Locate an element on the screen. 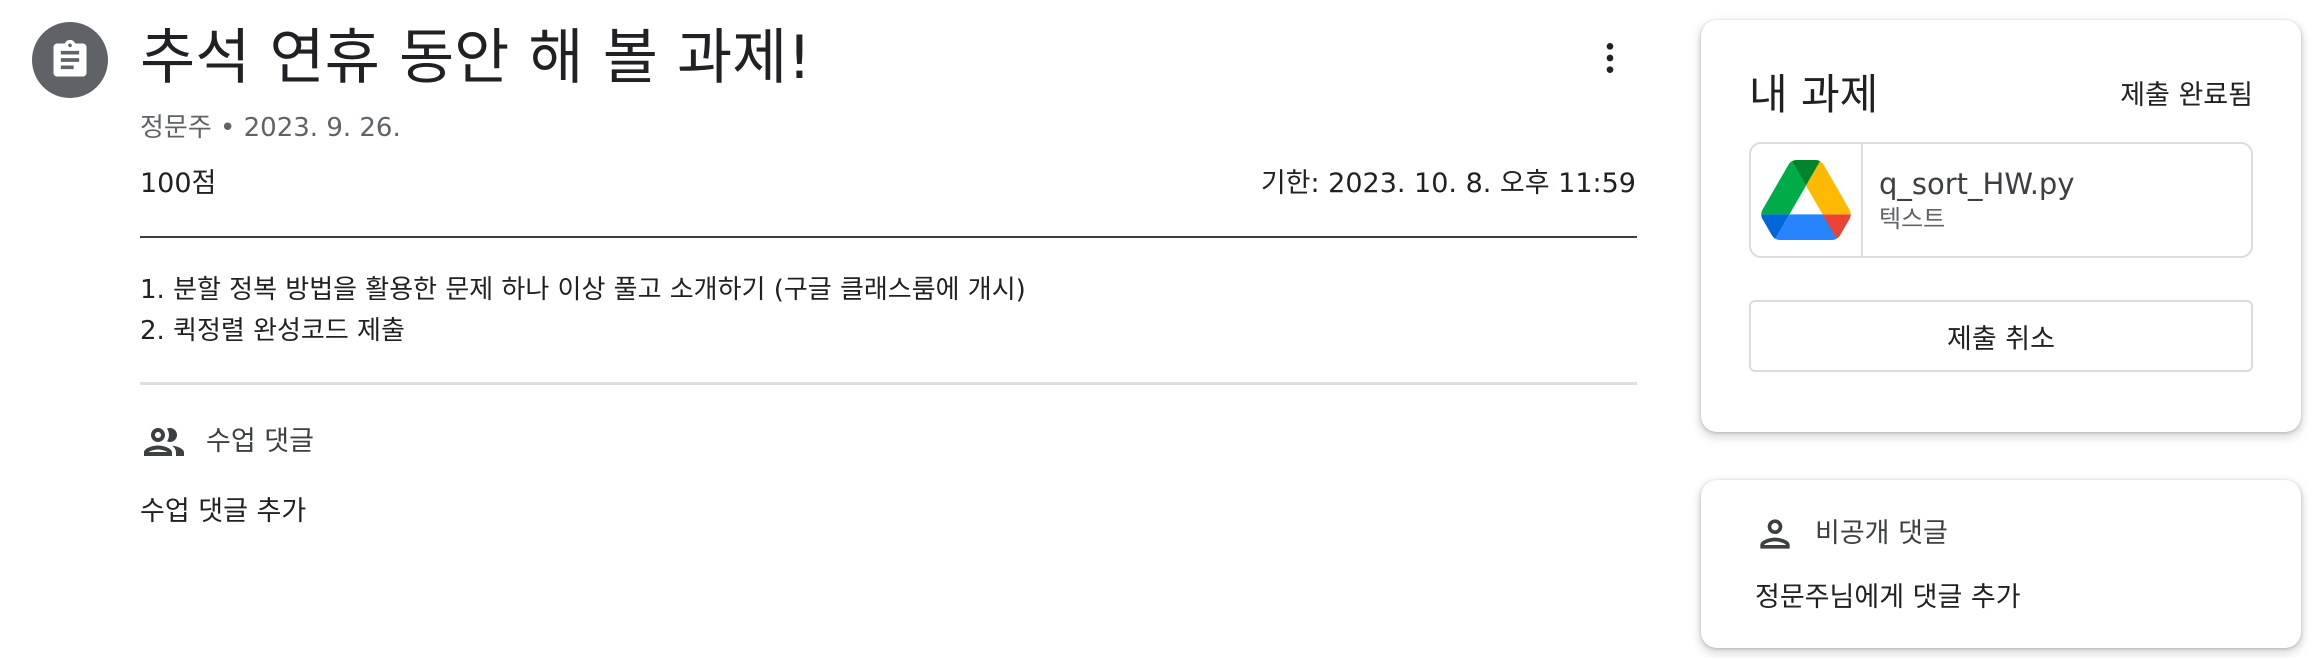 This screenshot has width=2324, height=658. people-icon is located at coordinates (164, 442).